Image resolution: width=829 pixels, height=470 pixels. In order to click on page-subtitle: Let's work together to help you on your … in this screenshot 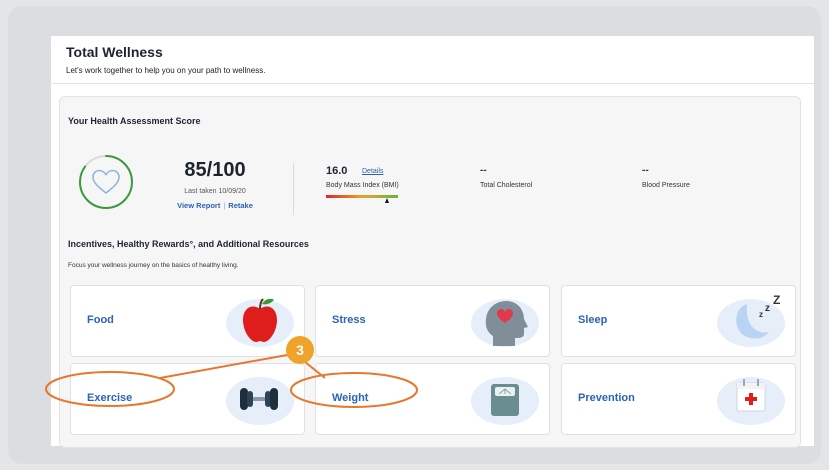, I will do `click(166, 70)`.